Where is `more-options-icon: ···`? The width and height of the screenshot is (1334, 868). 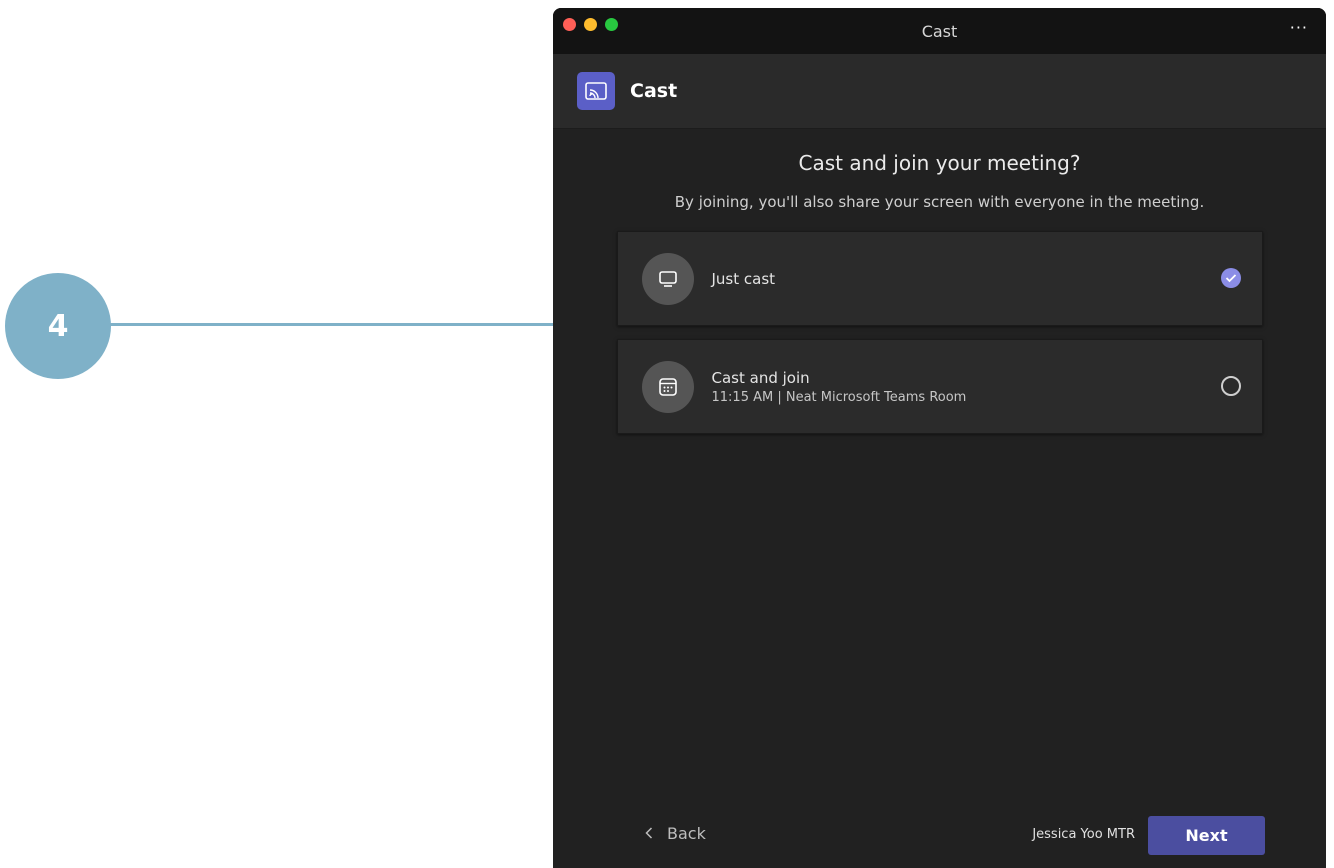
more-options-icon: ··· is located at coordinates (1299, 27).